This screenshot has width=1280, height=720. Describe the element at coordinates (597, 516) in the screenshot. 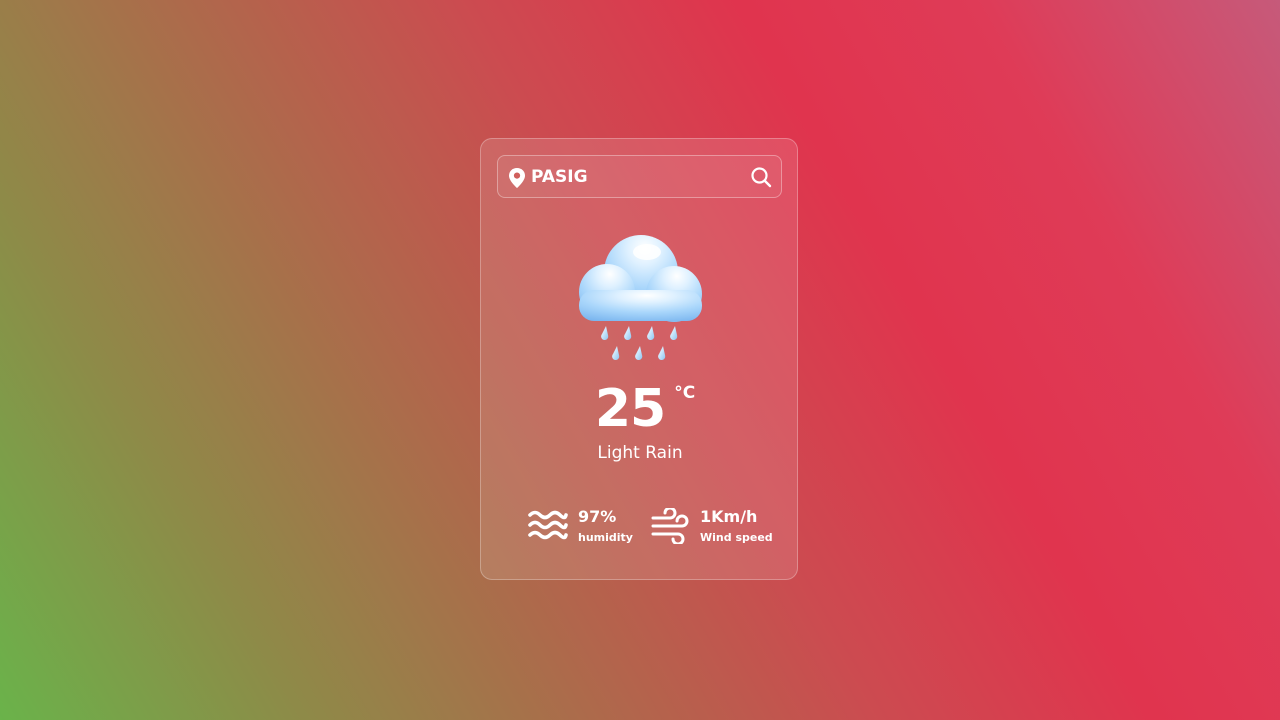

I see `humidity-value: 97%` at that location.